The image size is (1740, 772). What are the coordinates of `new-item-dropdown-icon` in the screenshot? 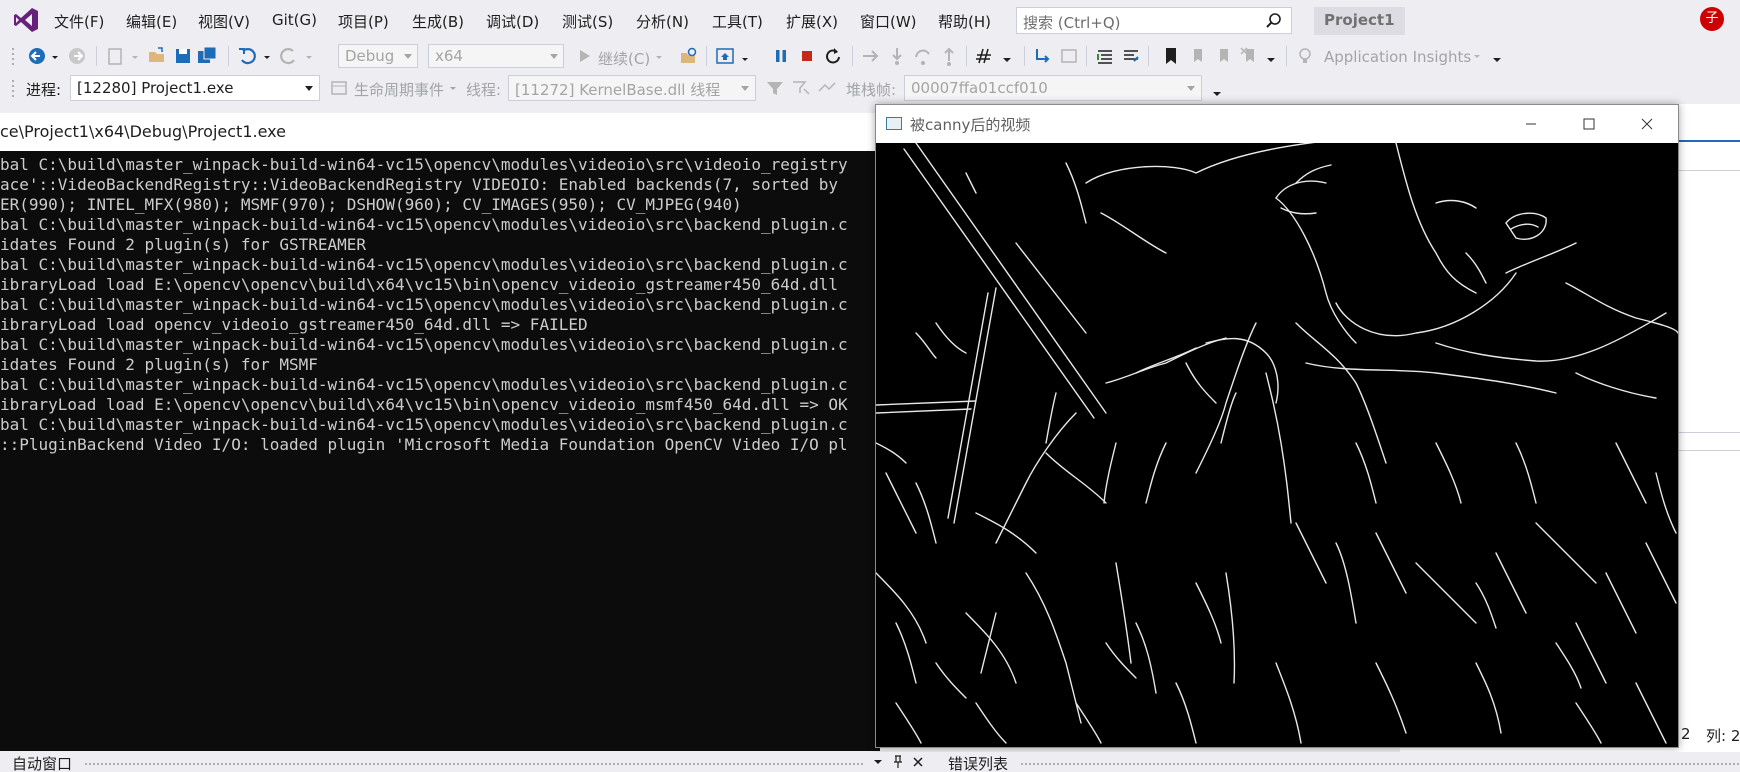 It's located at (135, 56).